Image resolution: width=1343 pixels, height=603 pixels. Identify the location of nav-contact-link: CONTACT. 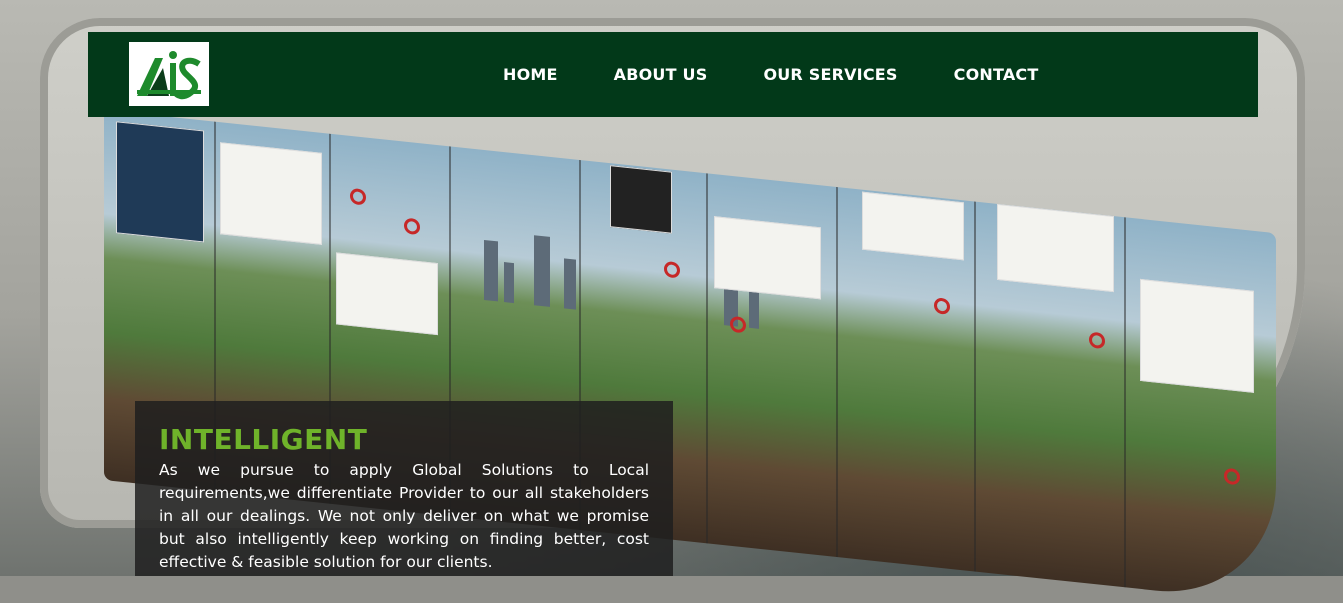
(996, 74).